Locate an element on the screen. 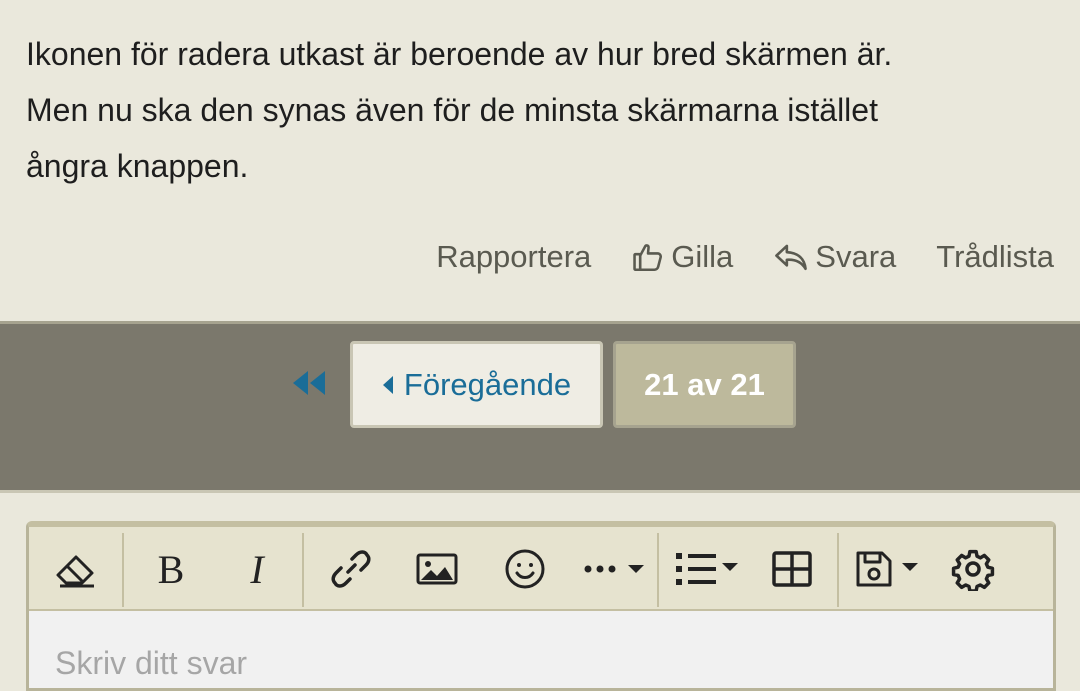 The width and height of the screenshot is (1080, 691). double-chevron-left-icon is located at coordinates (309, 385).